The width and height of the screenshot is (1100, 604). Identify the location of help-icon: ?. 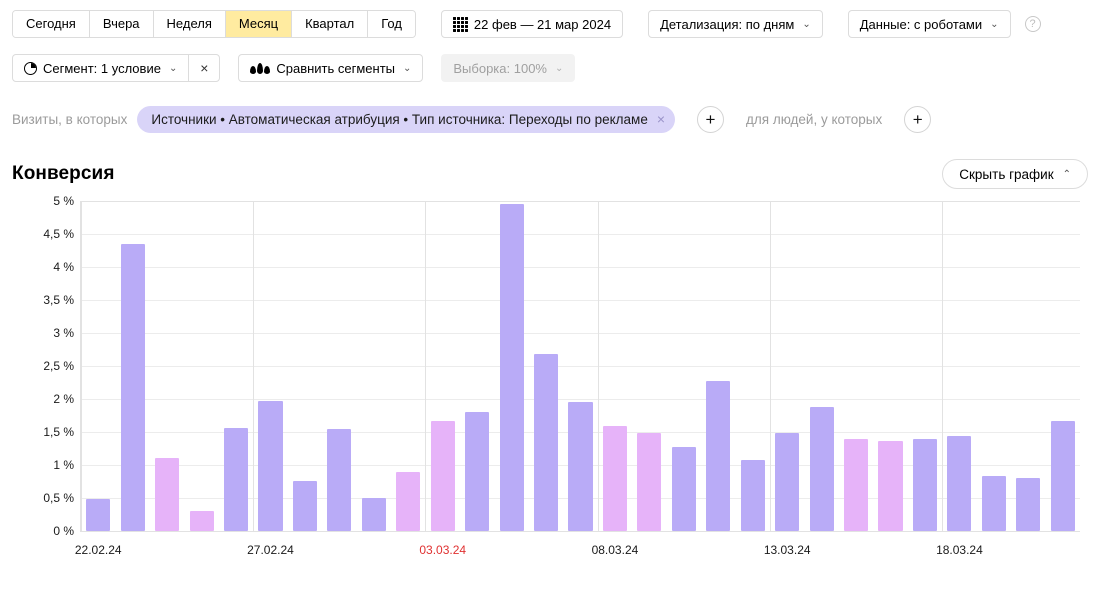
(1032, 24).